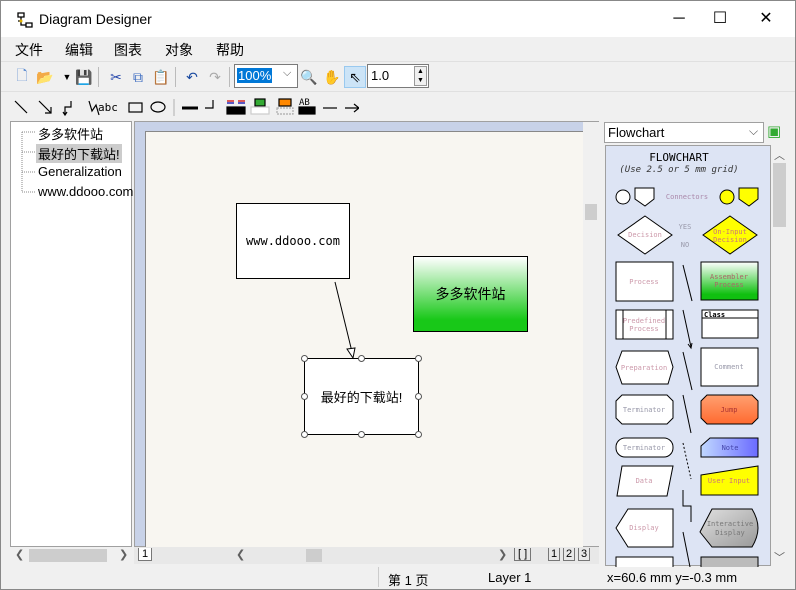  What do you see at coordinates (779, 355) in the screenshot?
I see `palette-vertical-scrollbar: ︿ ﹀` at bounding box center [779, 355].